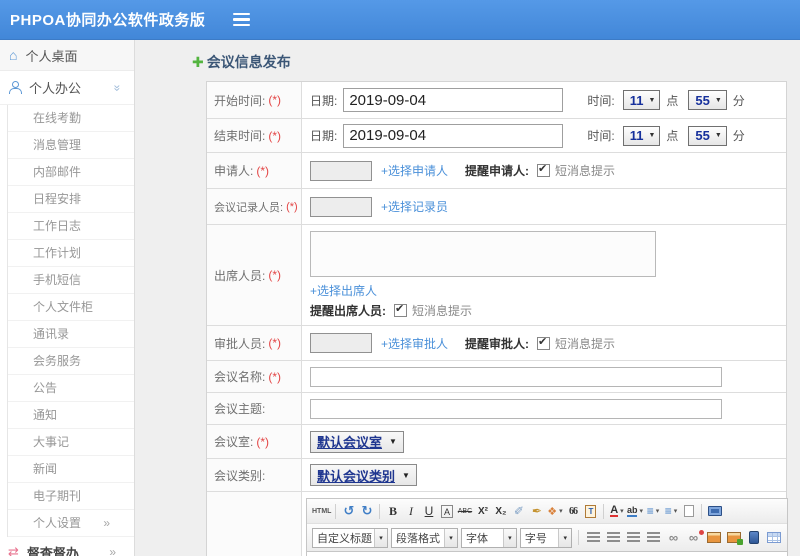  I want to click on superscript-icon: X², so click(482, 511).